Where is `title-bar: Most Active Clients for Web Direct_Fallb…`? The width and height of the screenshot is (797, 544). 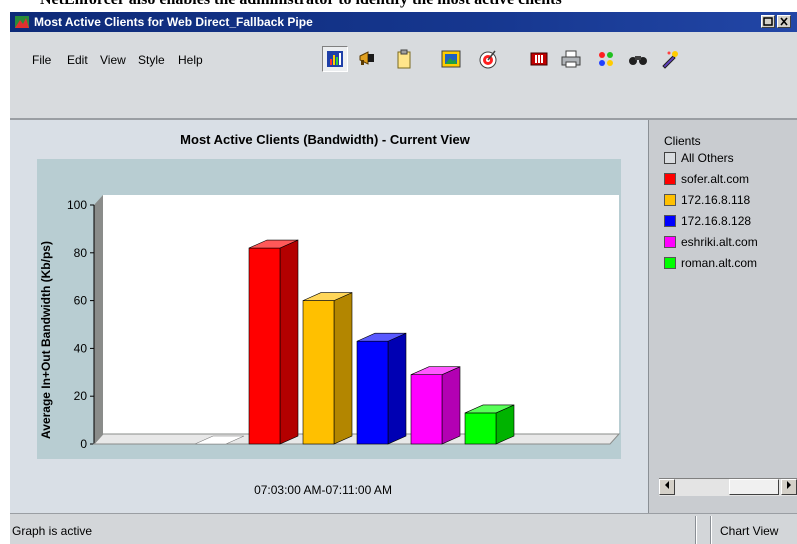
title-bar: Most Active Clients for Web Direct_Fallb… is located at coordinates (403, 22).